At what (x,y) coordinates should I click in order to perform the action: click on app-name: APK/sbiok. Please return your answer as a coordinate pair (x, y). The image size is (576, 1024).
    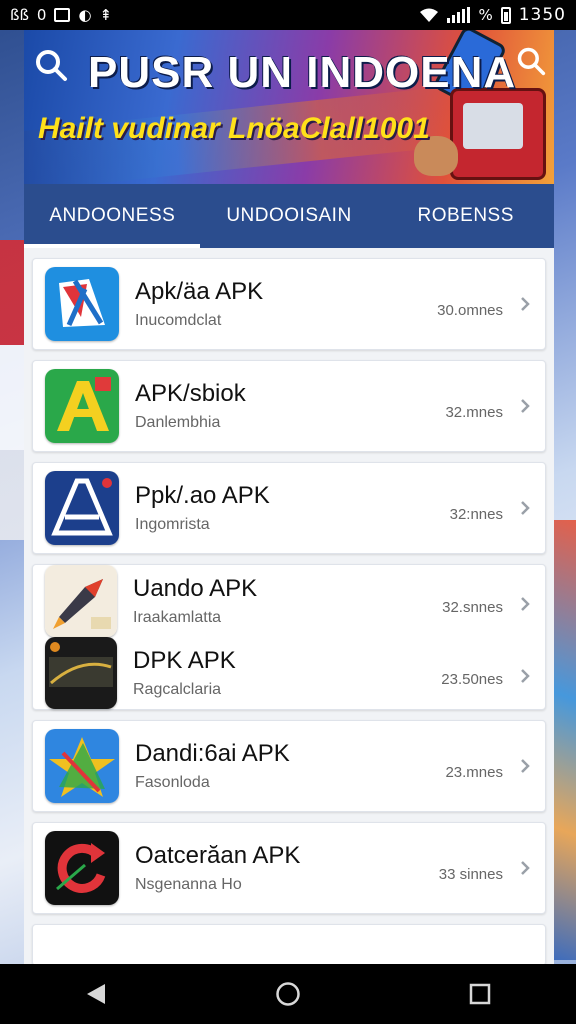
    Looking at the image, I should click on (190, 393).